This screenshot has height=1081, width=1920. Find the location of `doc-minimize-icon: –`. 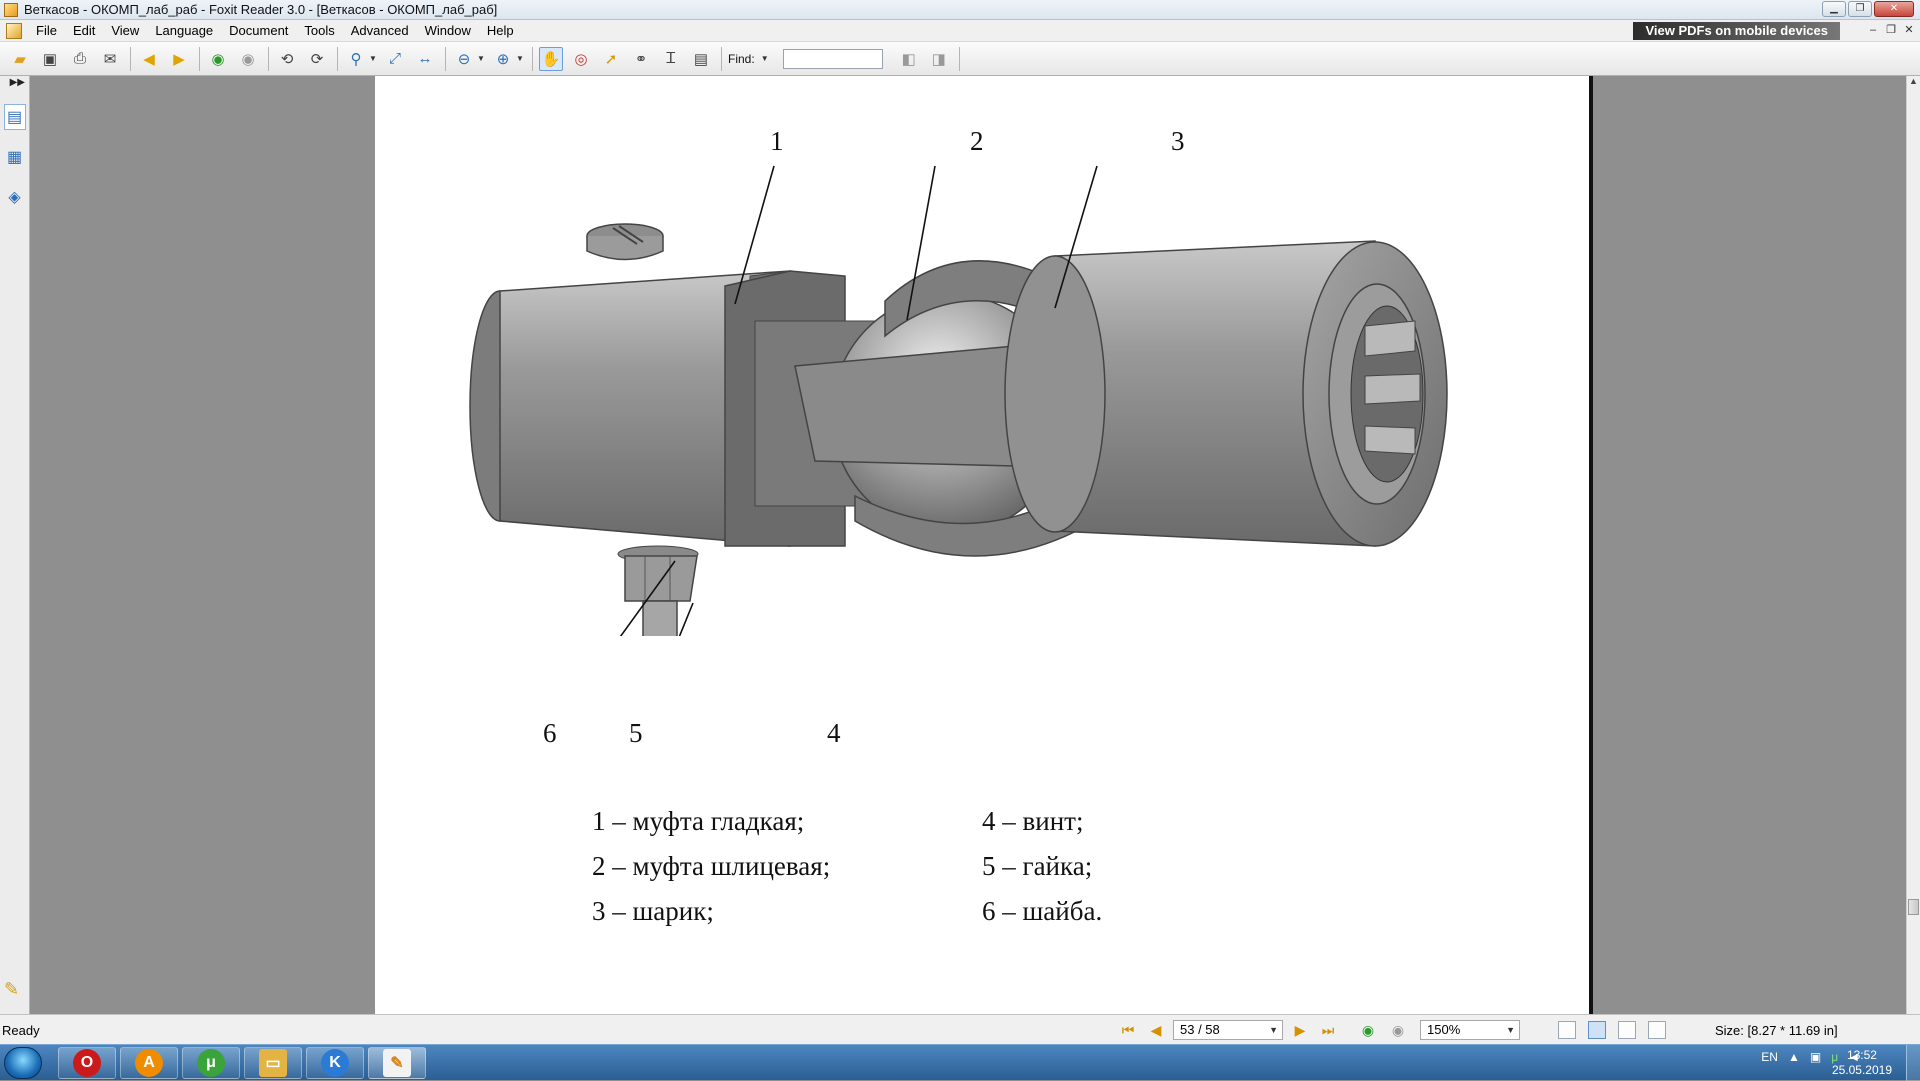

doc-minimize-icon: – is located at coordinates (1873, 30).